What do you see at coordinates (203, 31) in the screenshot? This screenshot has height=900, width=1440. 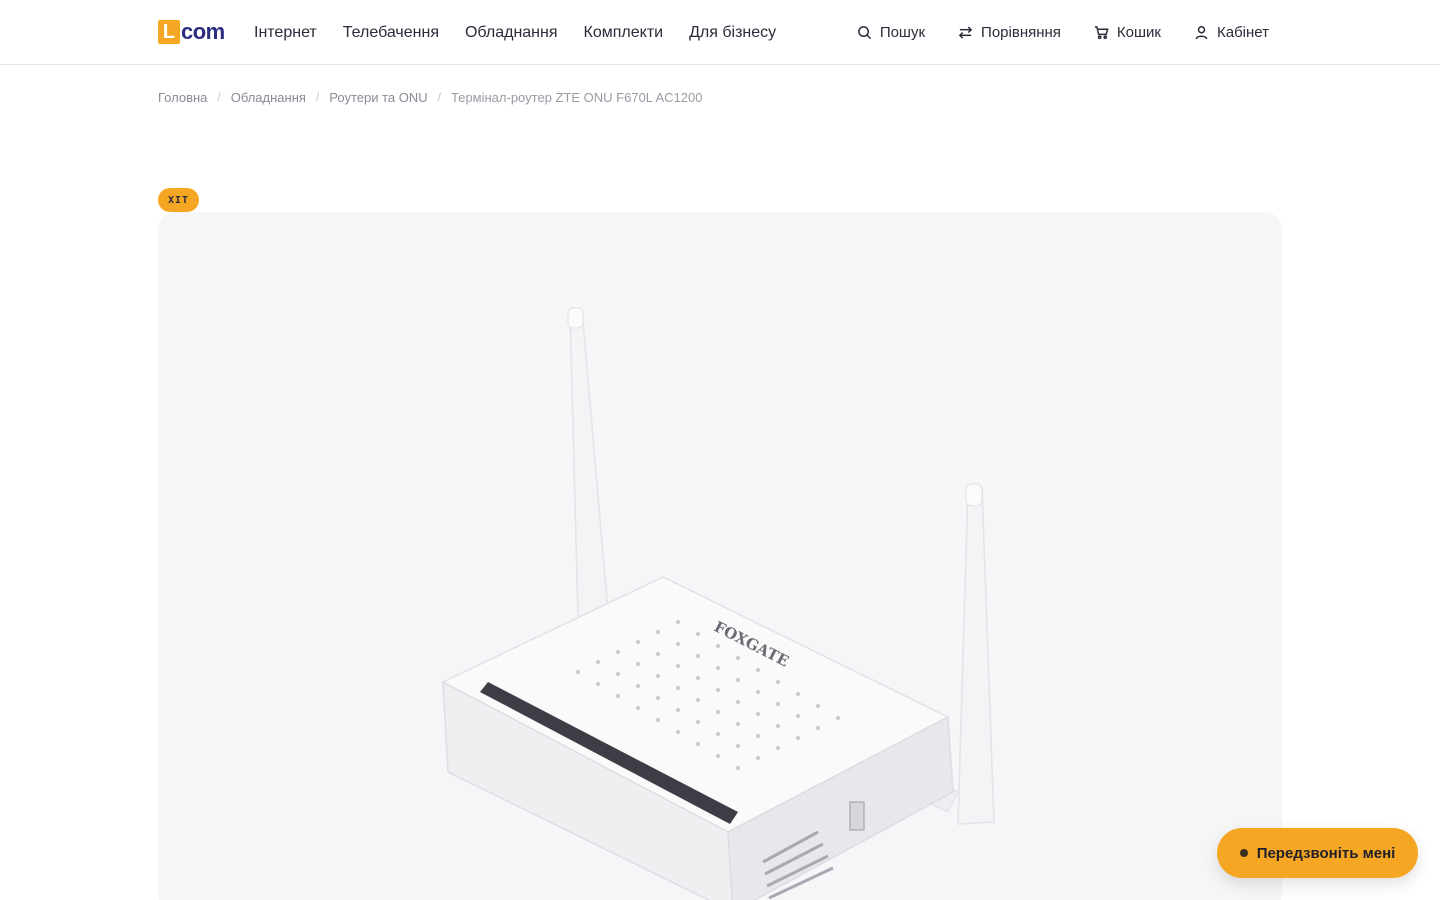 I see `logo-text: com` at bounding box center [203, 31].